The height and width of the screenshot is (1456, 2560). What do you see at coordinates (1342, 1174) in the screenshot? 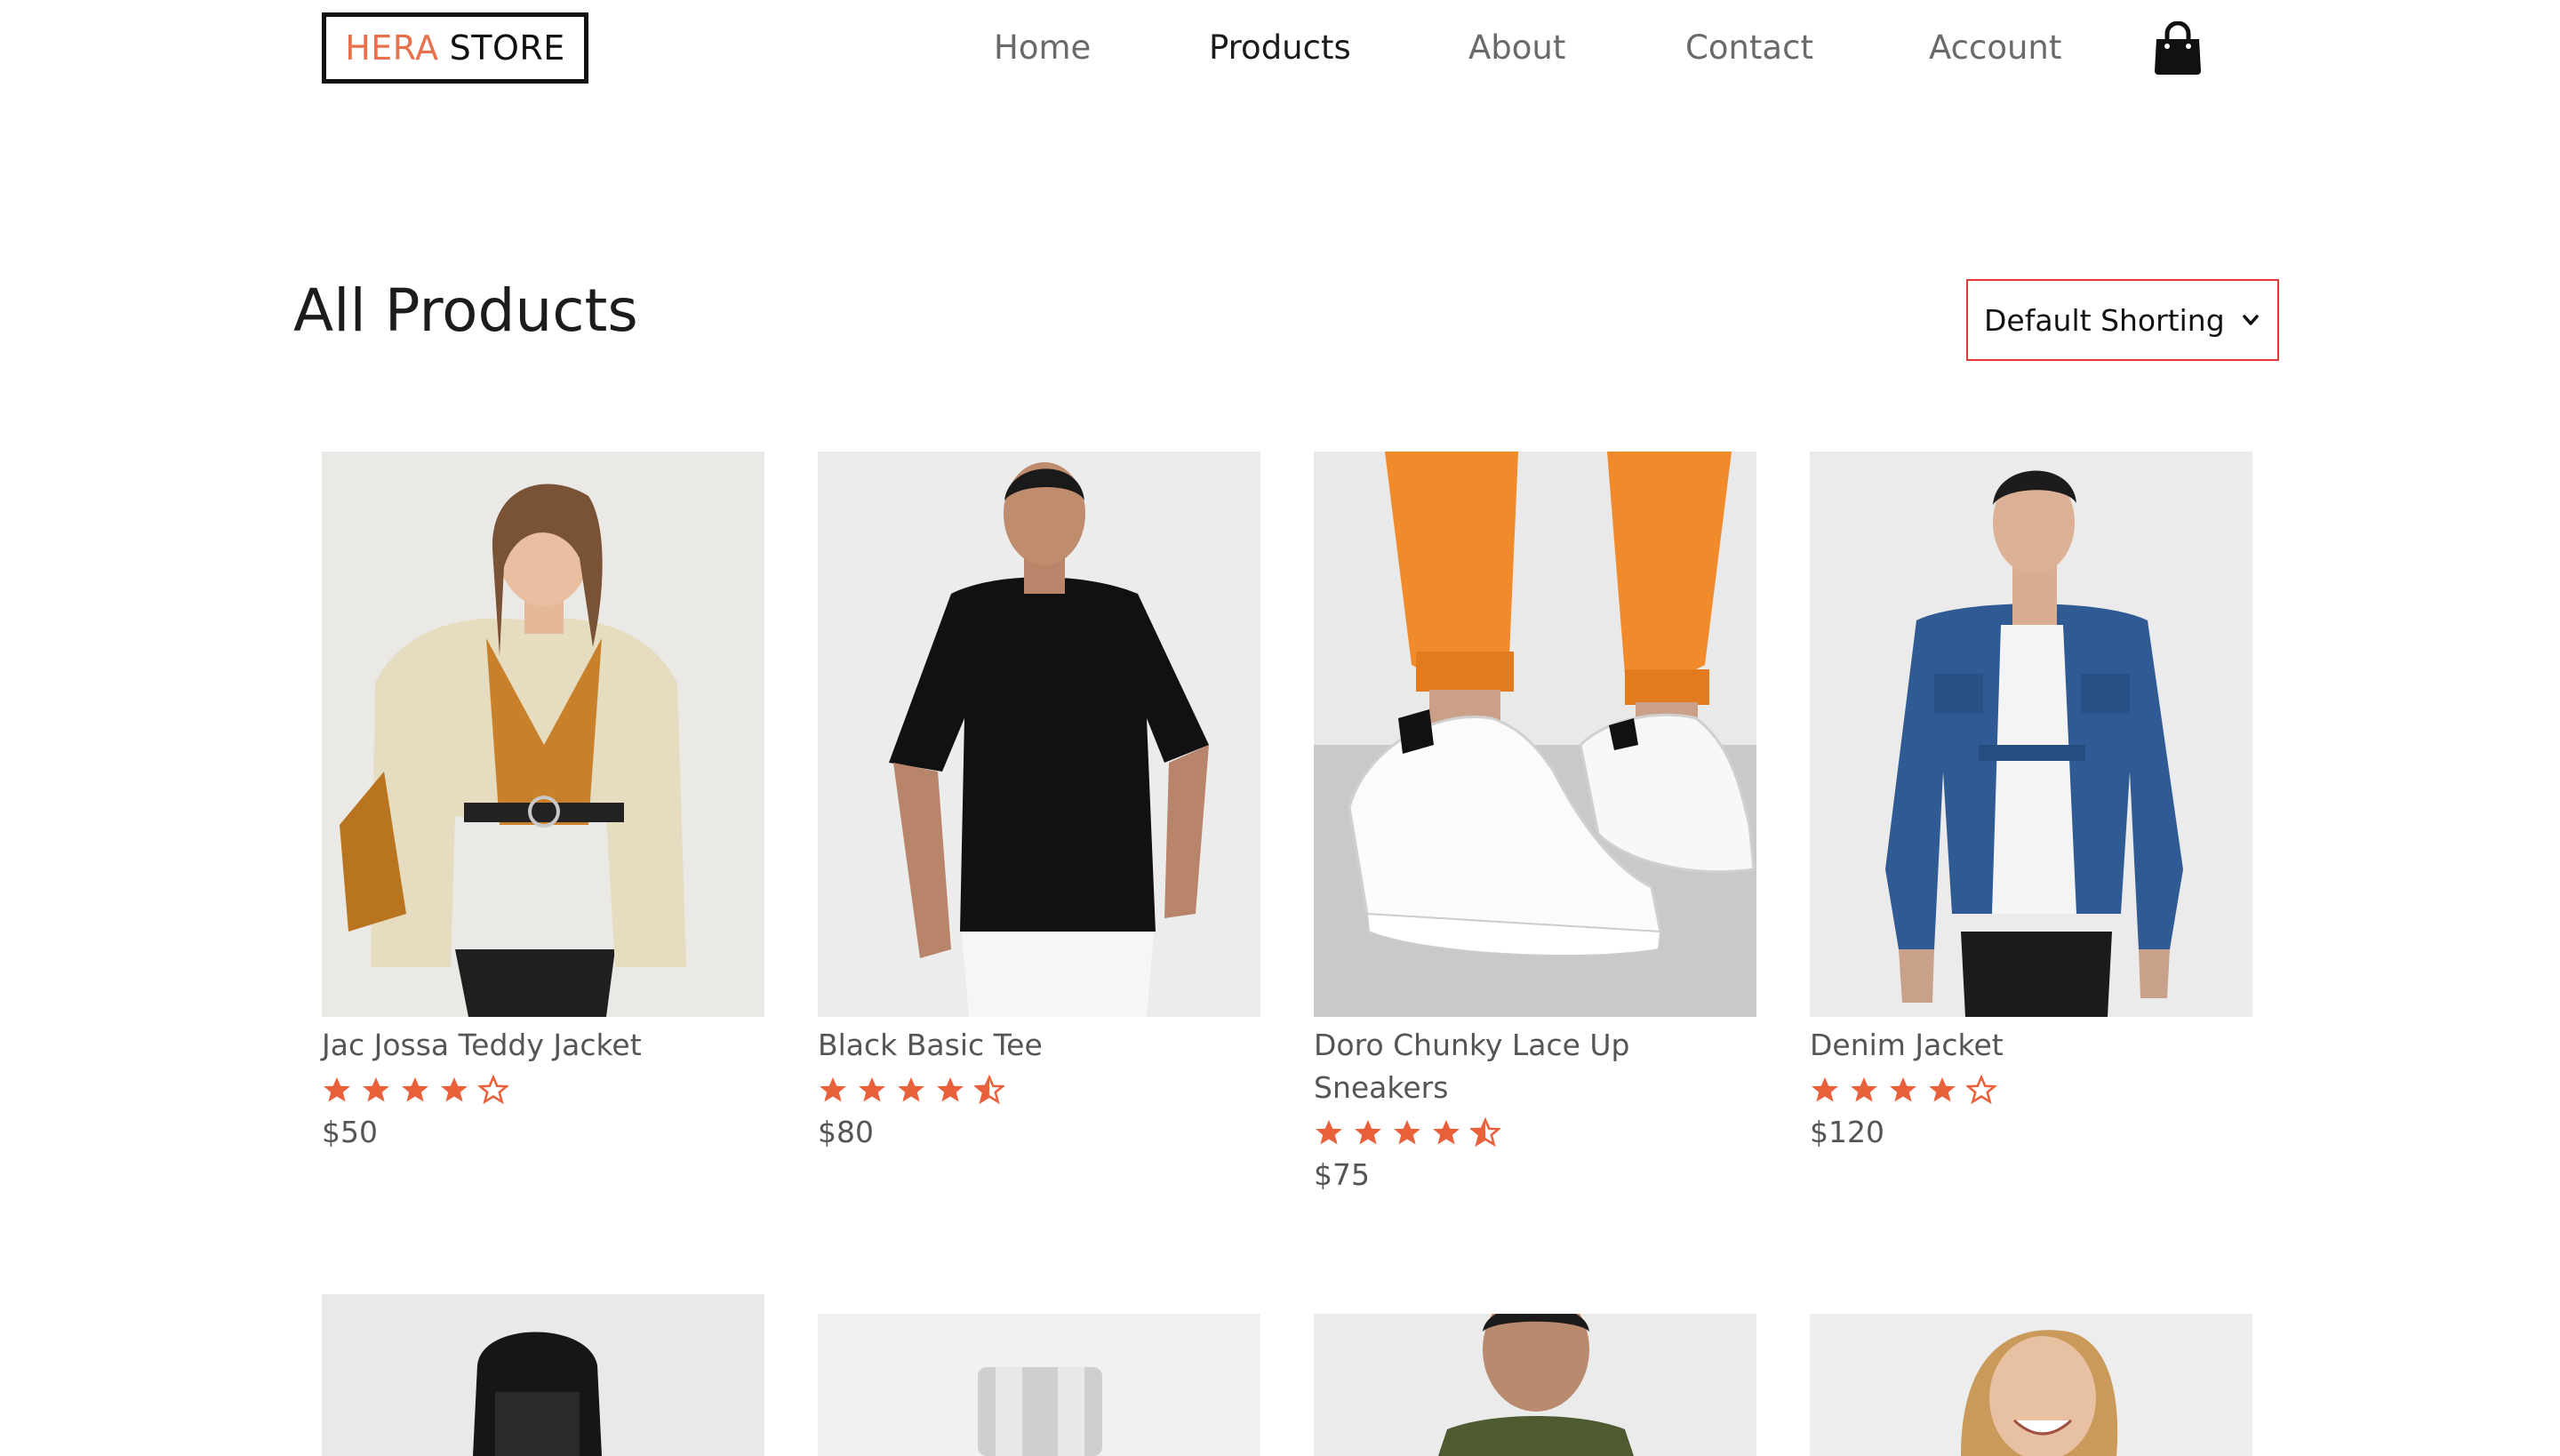
I see `product-price: $75` at bounding box center [1342, 1174].